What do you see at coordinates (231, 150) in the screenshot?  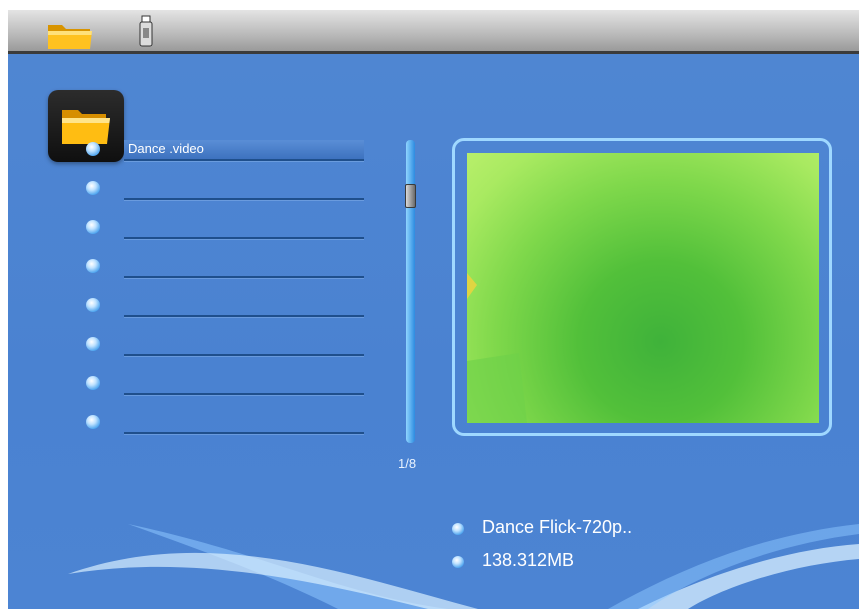 I see `list-item: Dance .video` at bounding box center [231, 150].